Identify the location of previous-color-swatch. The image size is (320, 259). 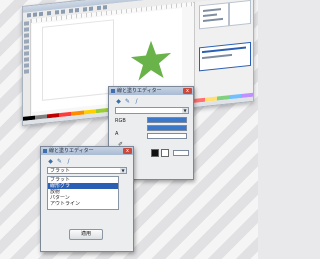
(165, 153).